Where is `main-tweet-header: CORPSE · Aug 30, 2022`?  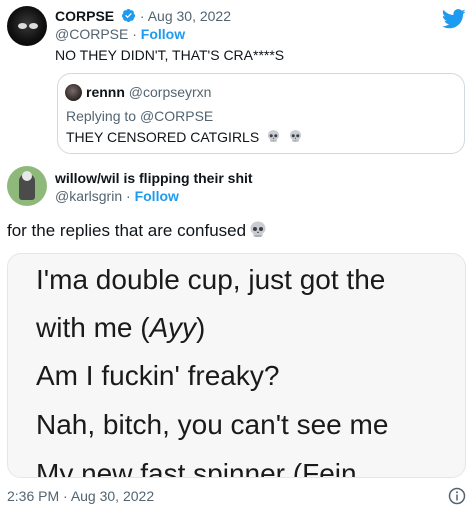
main-tweet-header: CORPSE · Aug 30, 2022 is located at coordinates (143, 16).